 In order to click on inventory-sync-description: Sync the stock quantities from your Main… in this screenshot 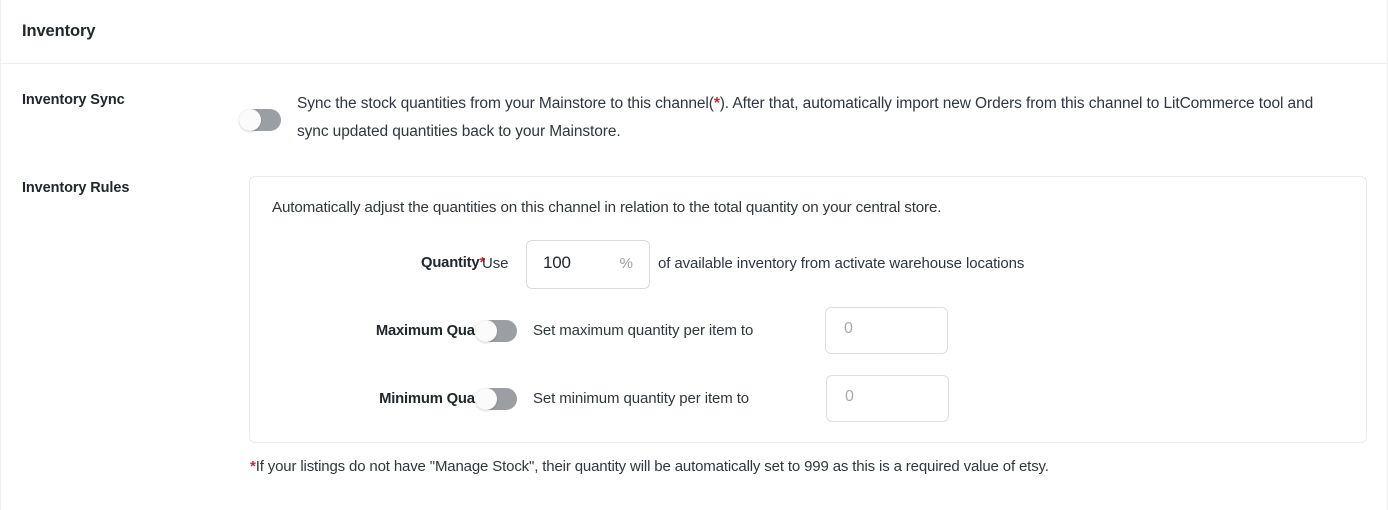, I will do `click(819, 118)`.